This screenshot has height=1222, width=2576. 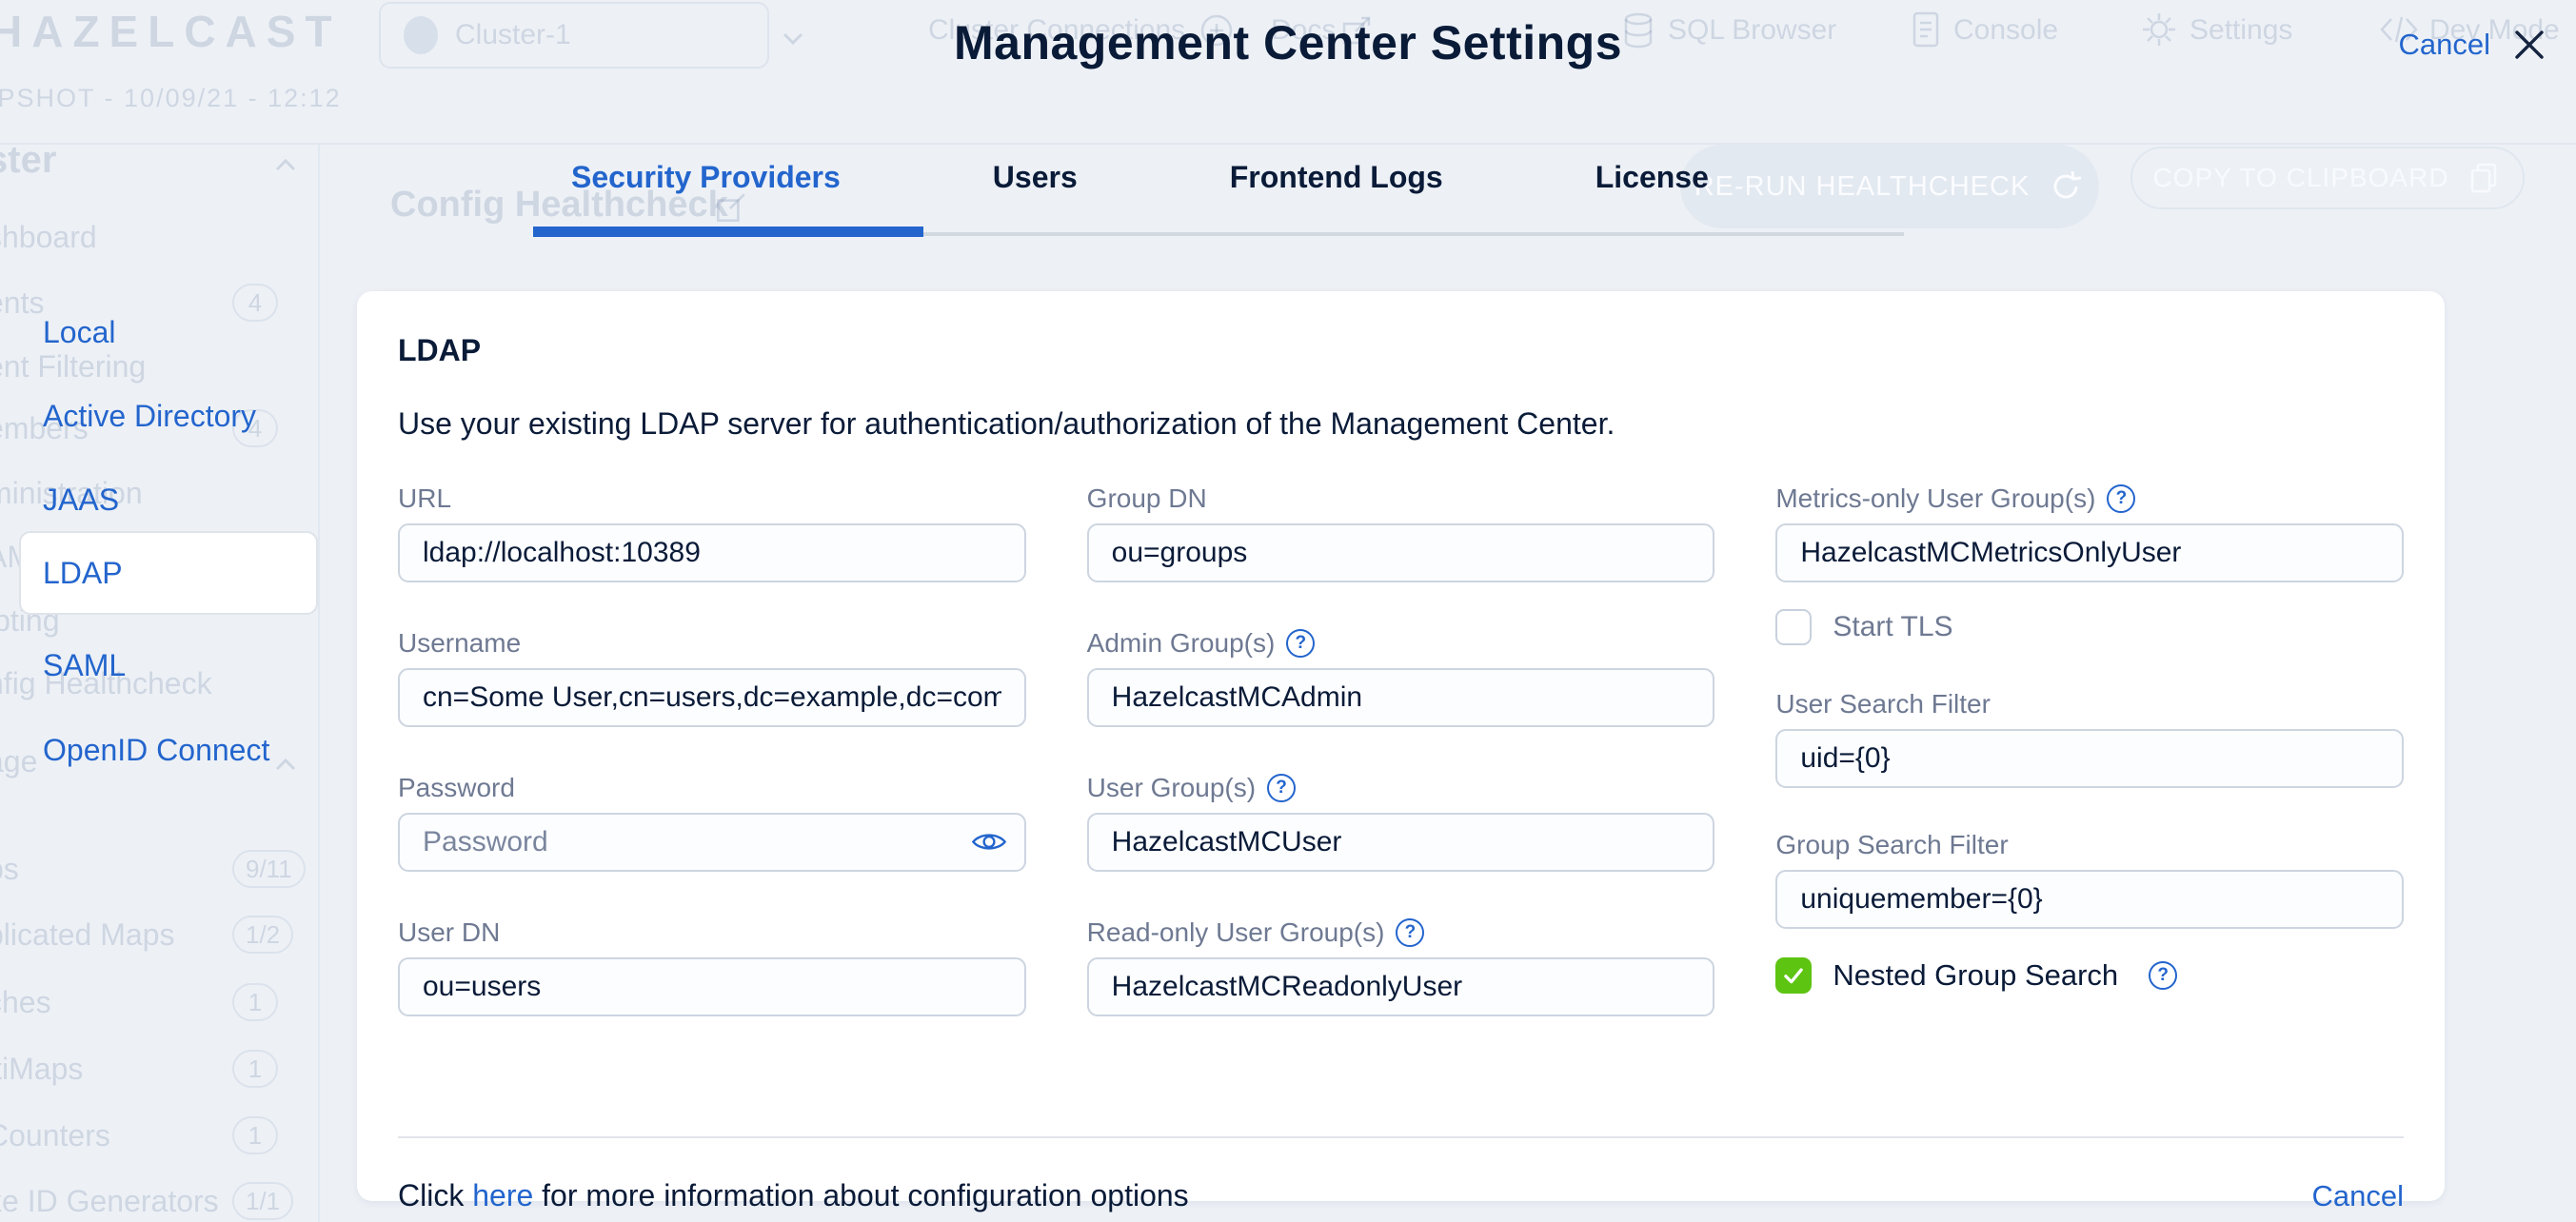 What do you see at coordinates (1146, 498) in the screenshot?
I see `group-dn-label: Group DN` at bounding box center [1146, 498].